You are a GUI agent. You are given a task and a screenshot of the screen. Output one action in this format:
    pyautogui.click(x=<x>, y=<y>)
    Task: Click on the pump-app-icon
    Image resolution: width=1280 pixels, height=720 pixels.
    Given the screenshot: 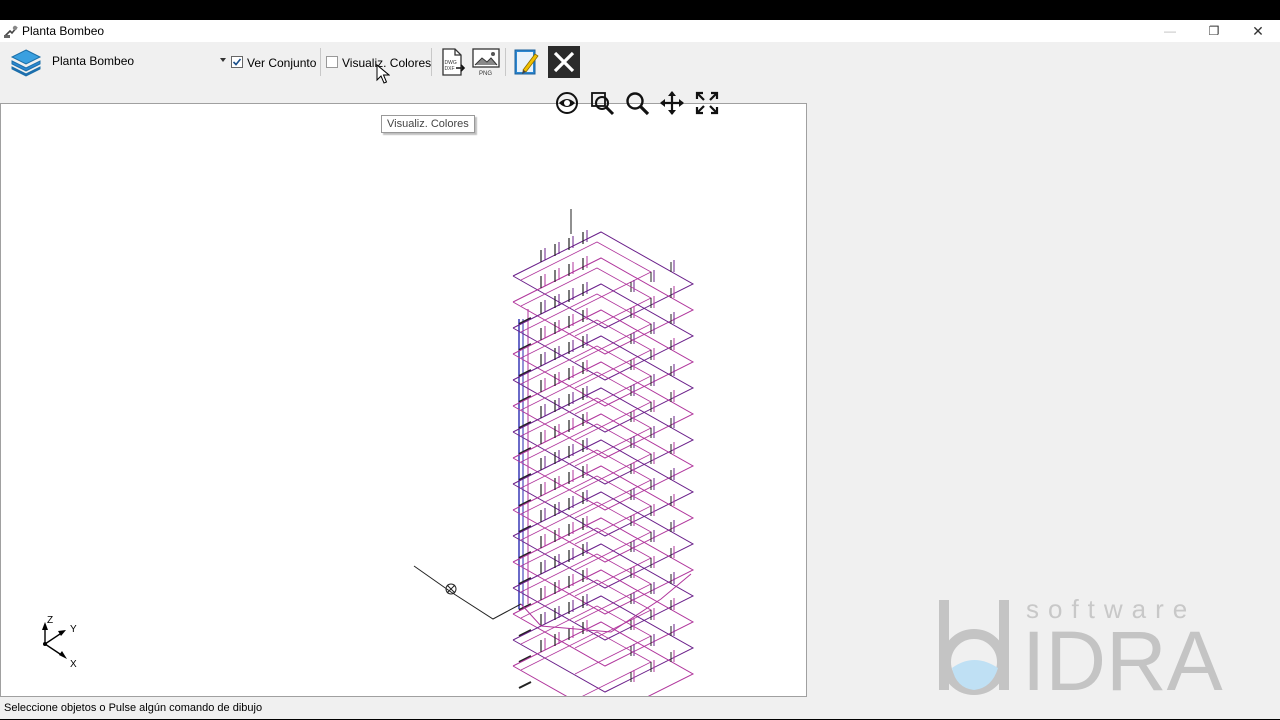 What is the action you would take?
    pyautogui.click(x=11, y=31)
    